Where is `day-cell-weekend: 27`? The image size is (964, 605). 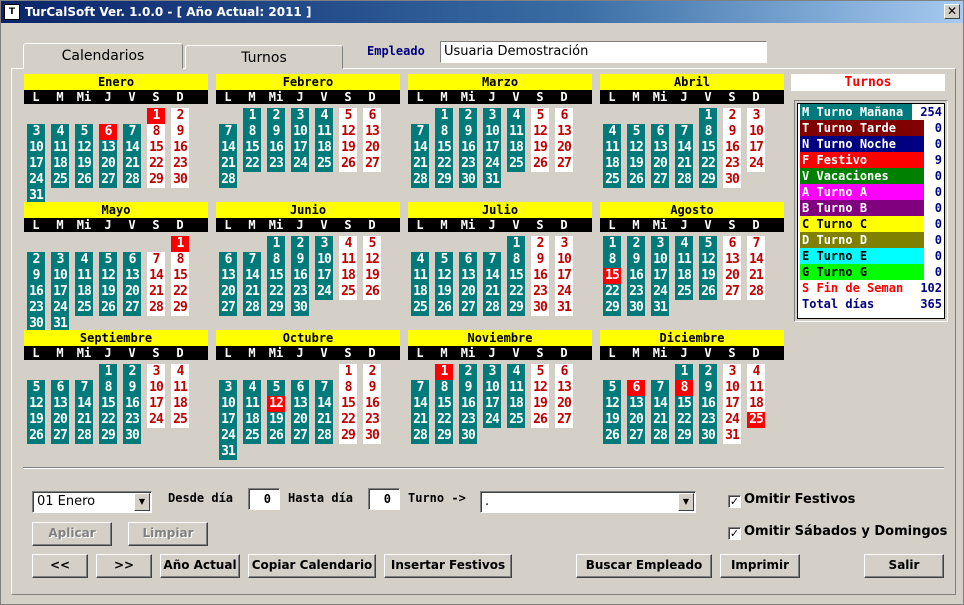
day-cell-weekend: 27 is located at coordinates (732, 292).